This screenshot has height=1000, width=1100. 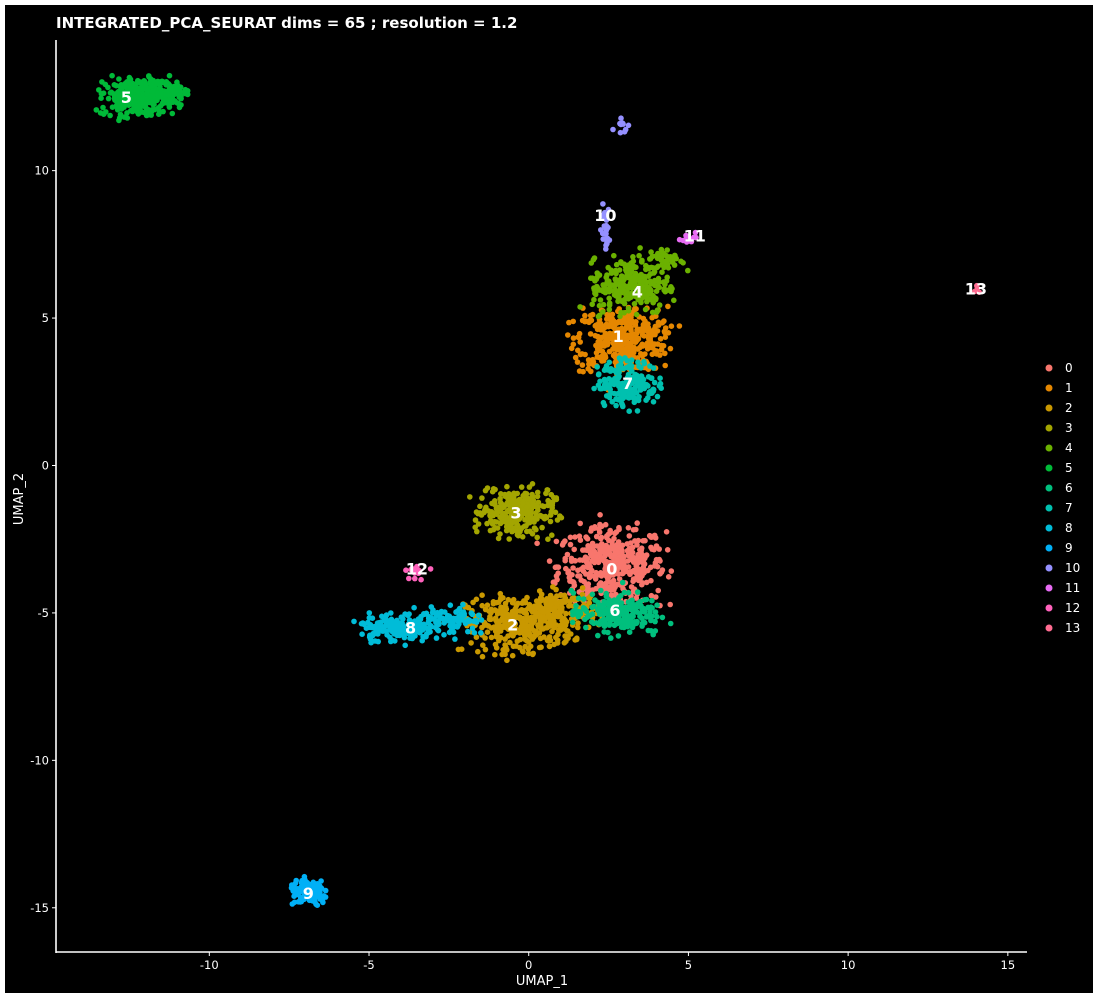 I want to click on legend-label-3: 3, so click(x=1069, y=428).